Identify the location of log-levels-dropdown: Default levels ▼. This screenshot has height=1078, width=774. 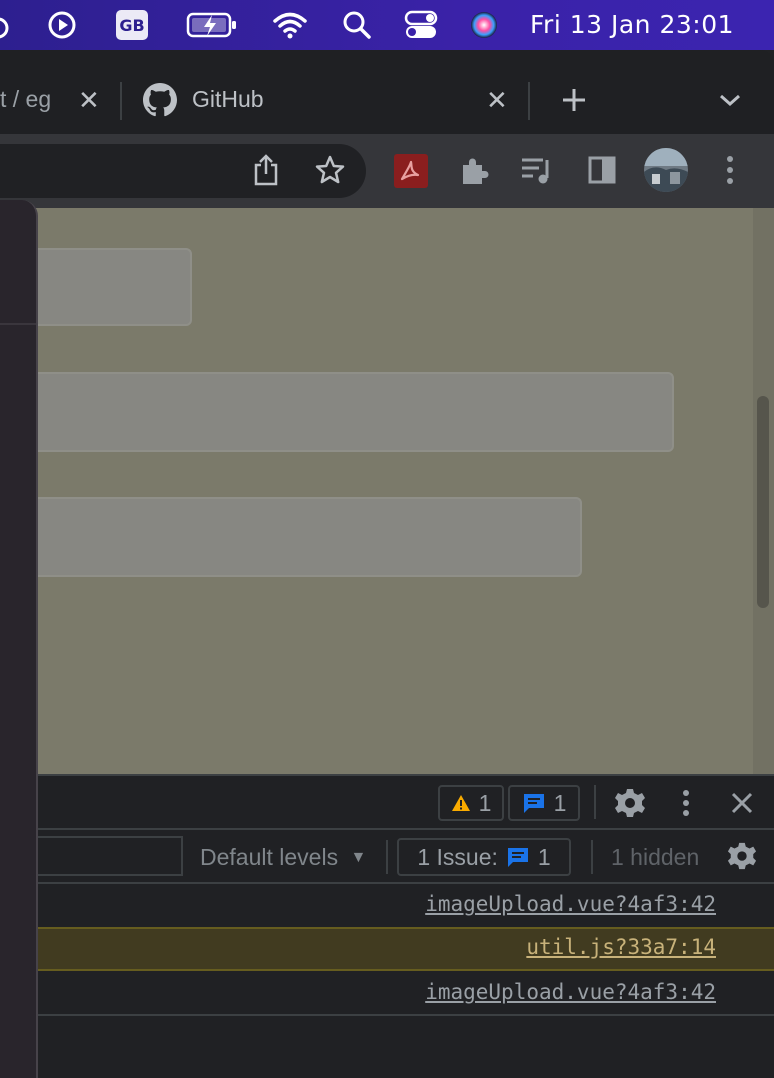
(283, 857).